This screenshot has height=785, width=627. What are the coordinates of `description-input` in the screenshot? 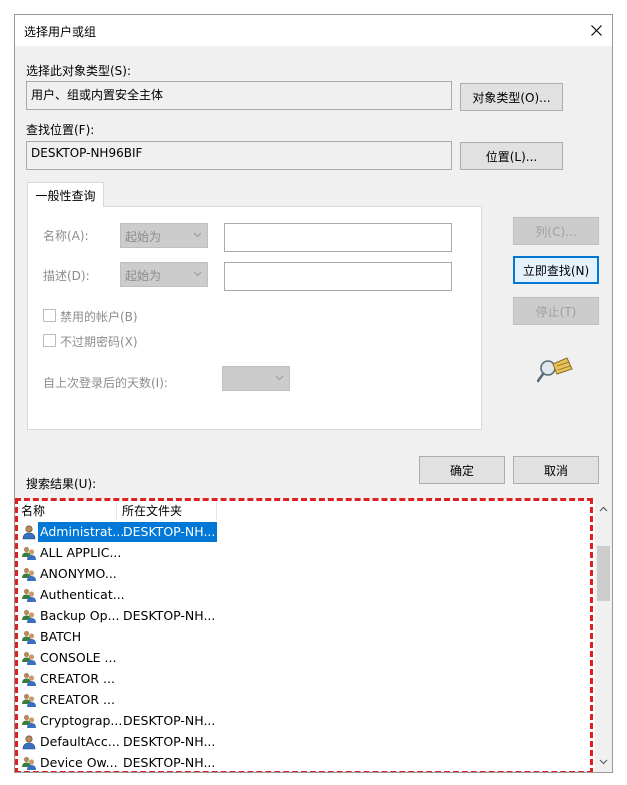 It's located at (338, 276).